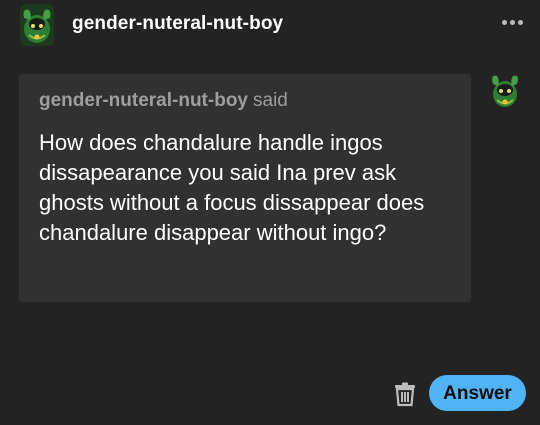 The height and width of the screenshot is (425, 540). Describe the element at coordinates (143, 100) in the screenshot. I see `asker-username: gender-nuteral-nut-boy` at that location.